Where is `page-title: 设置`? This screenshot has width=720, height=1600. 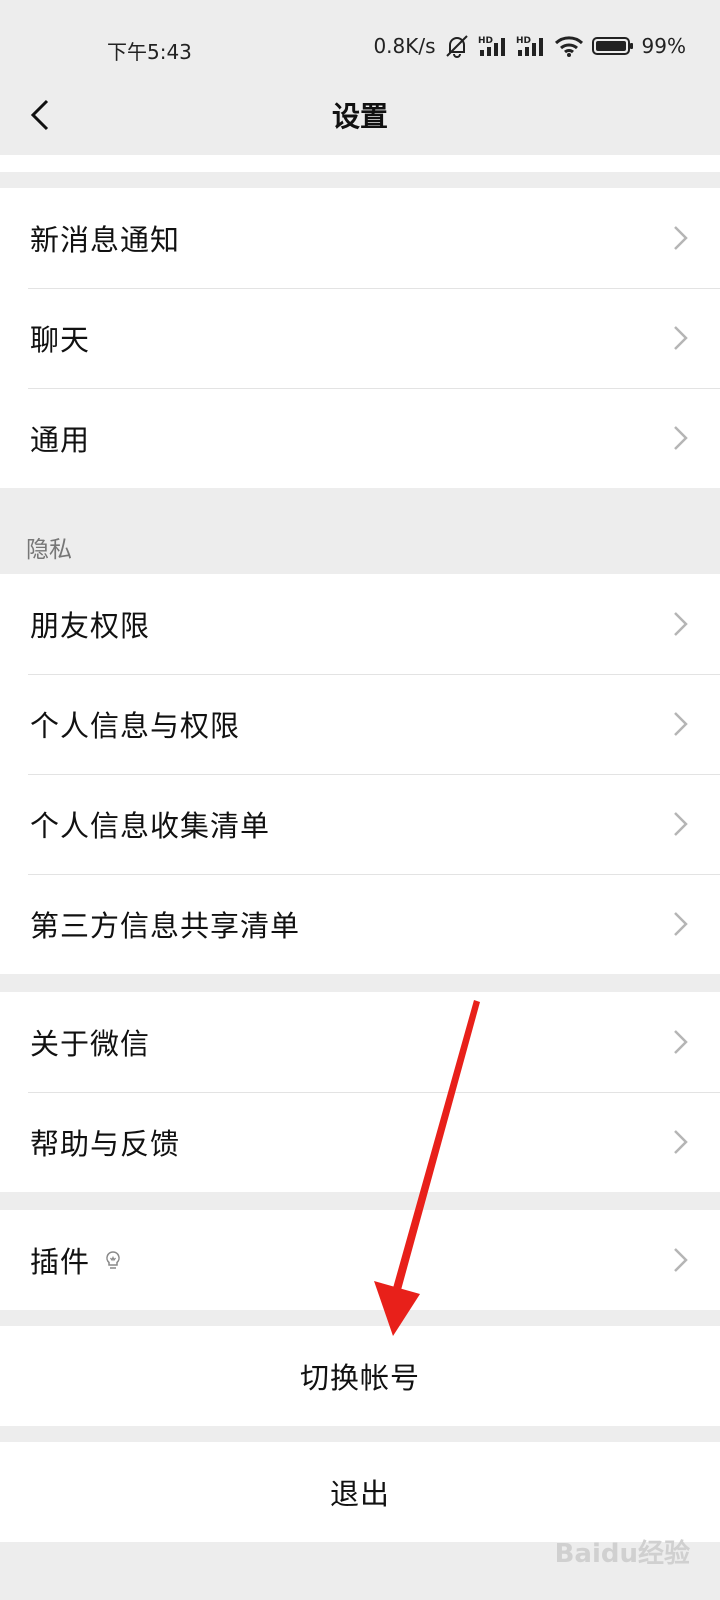 page-title: 设置 is located at coordinates (359, 116).